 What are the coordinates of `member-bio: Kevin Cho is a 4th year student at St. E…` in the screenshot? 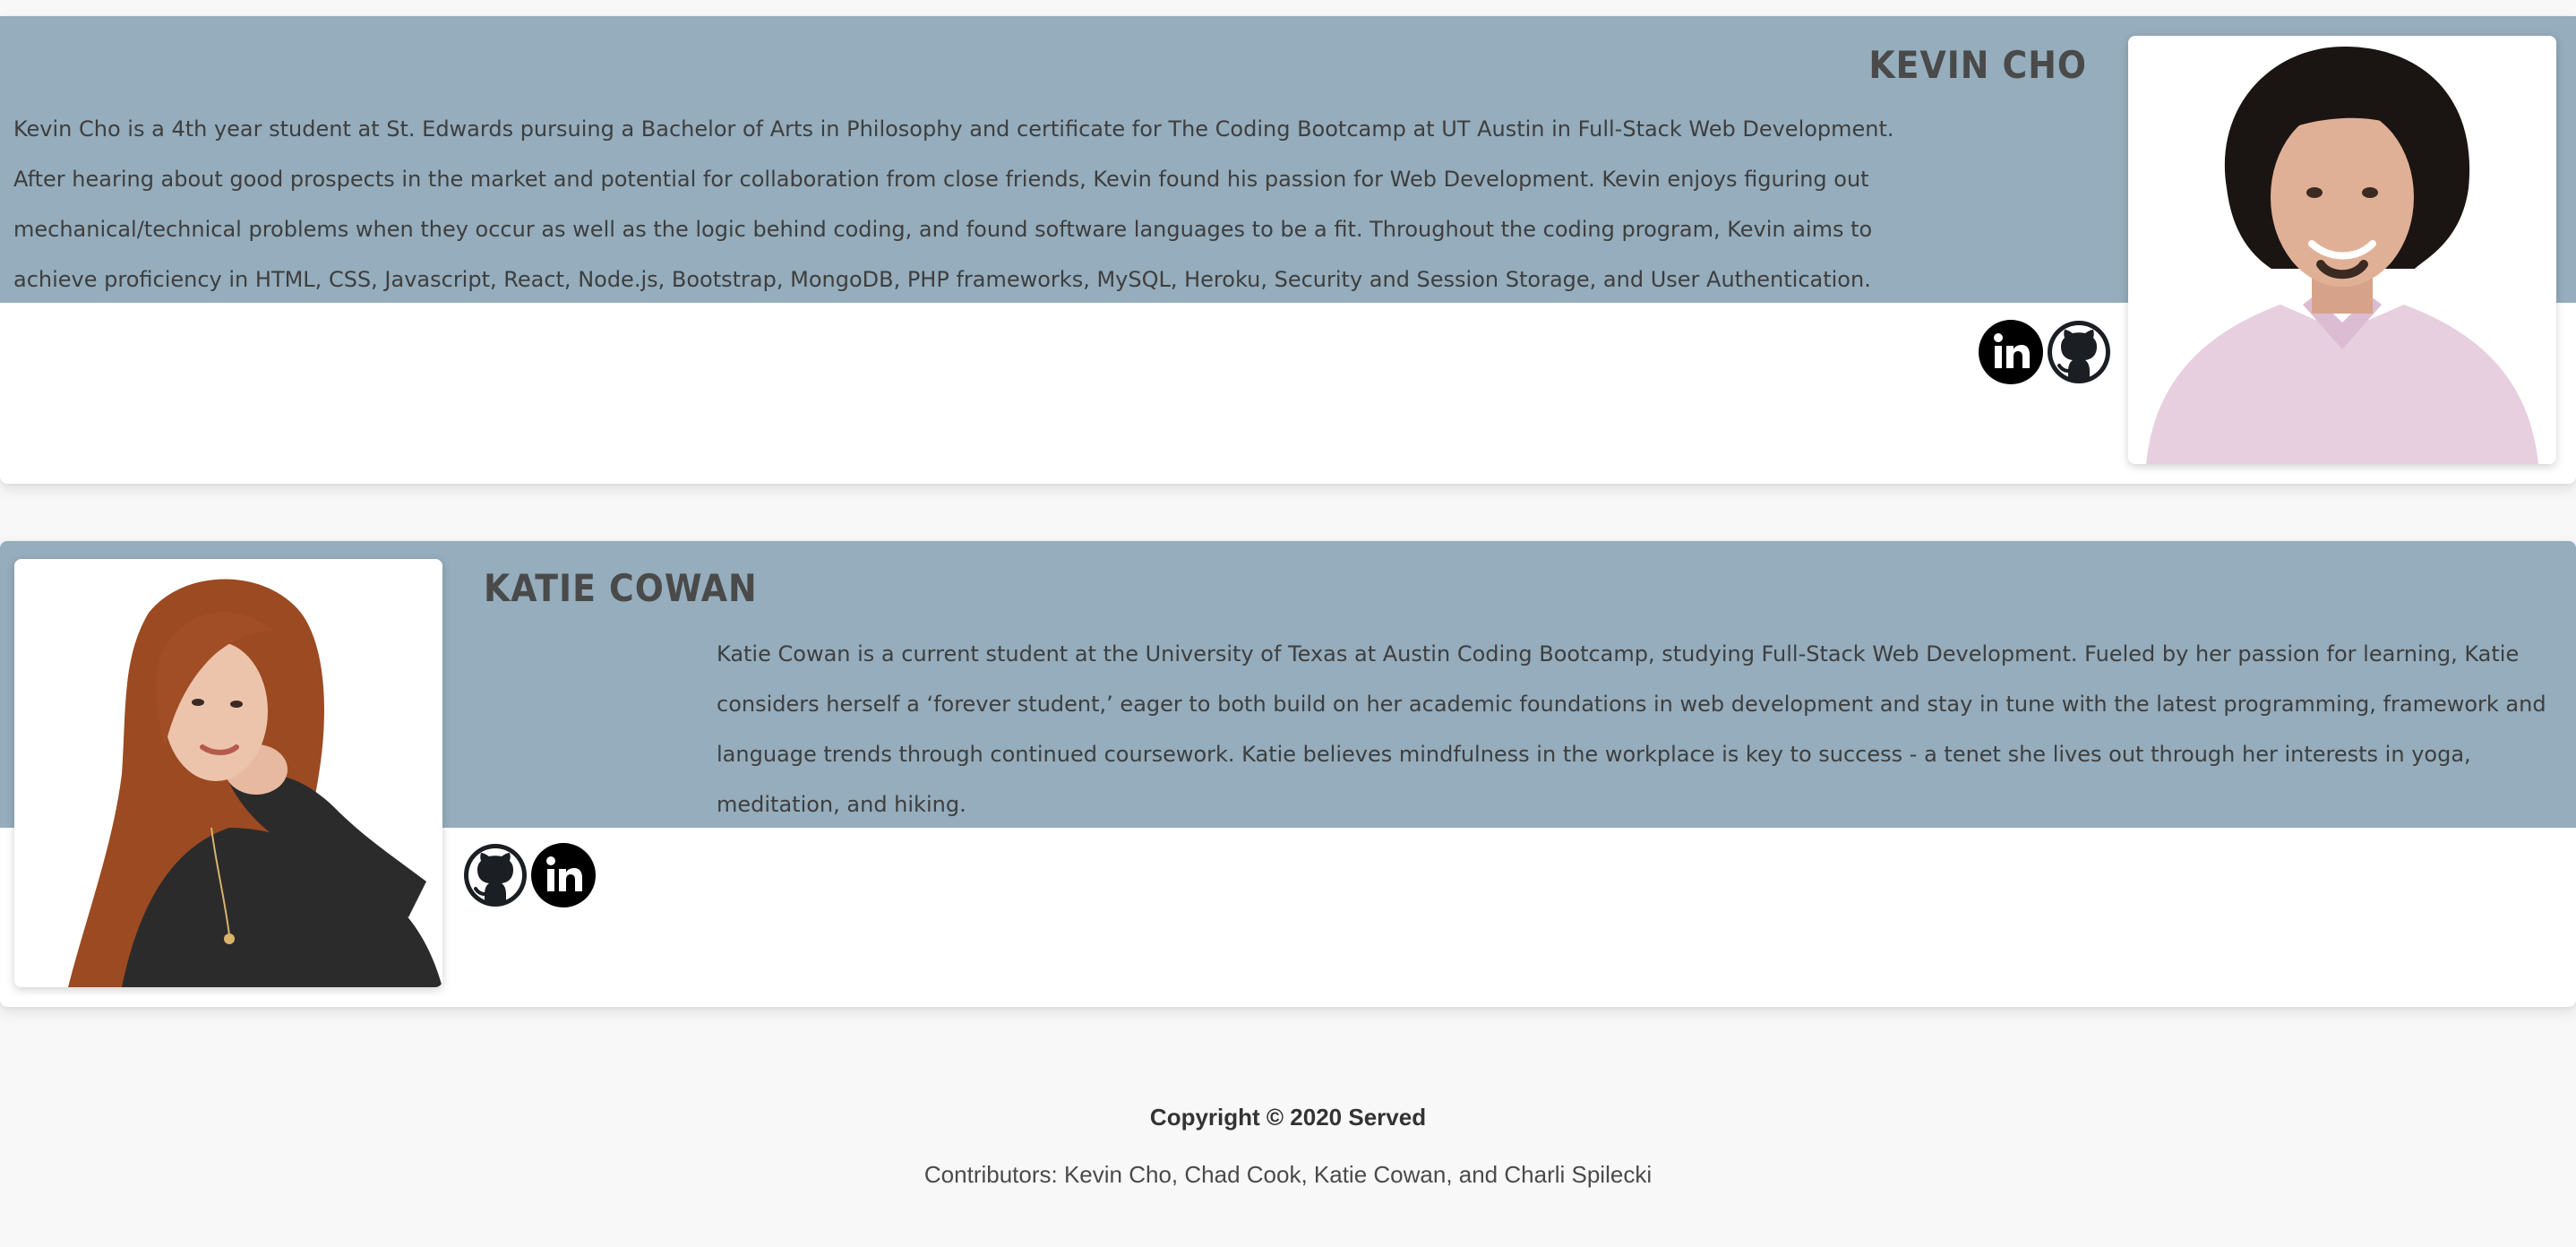 It's located at (953, 204).